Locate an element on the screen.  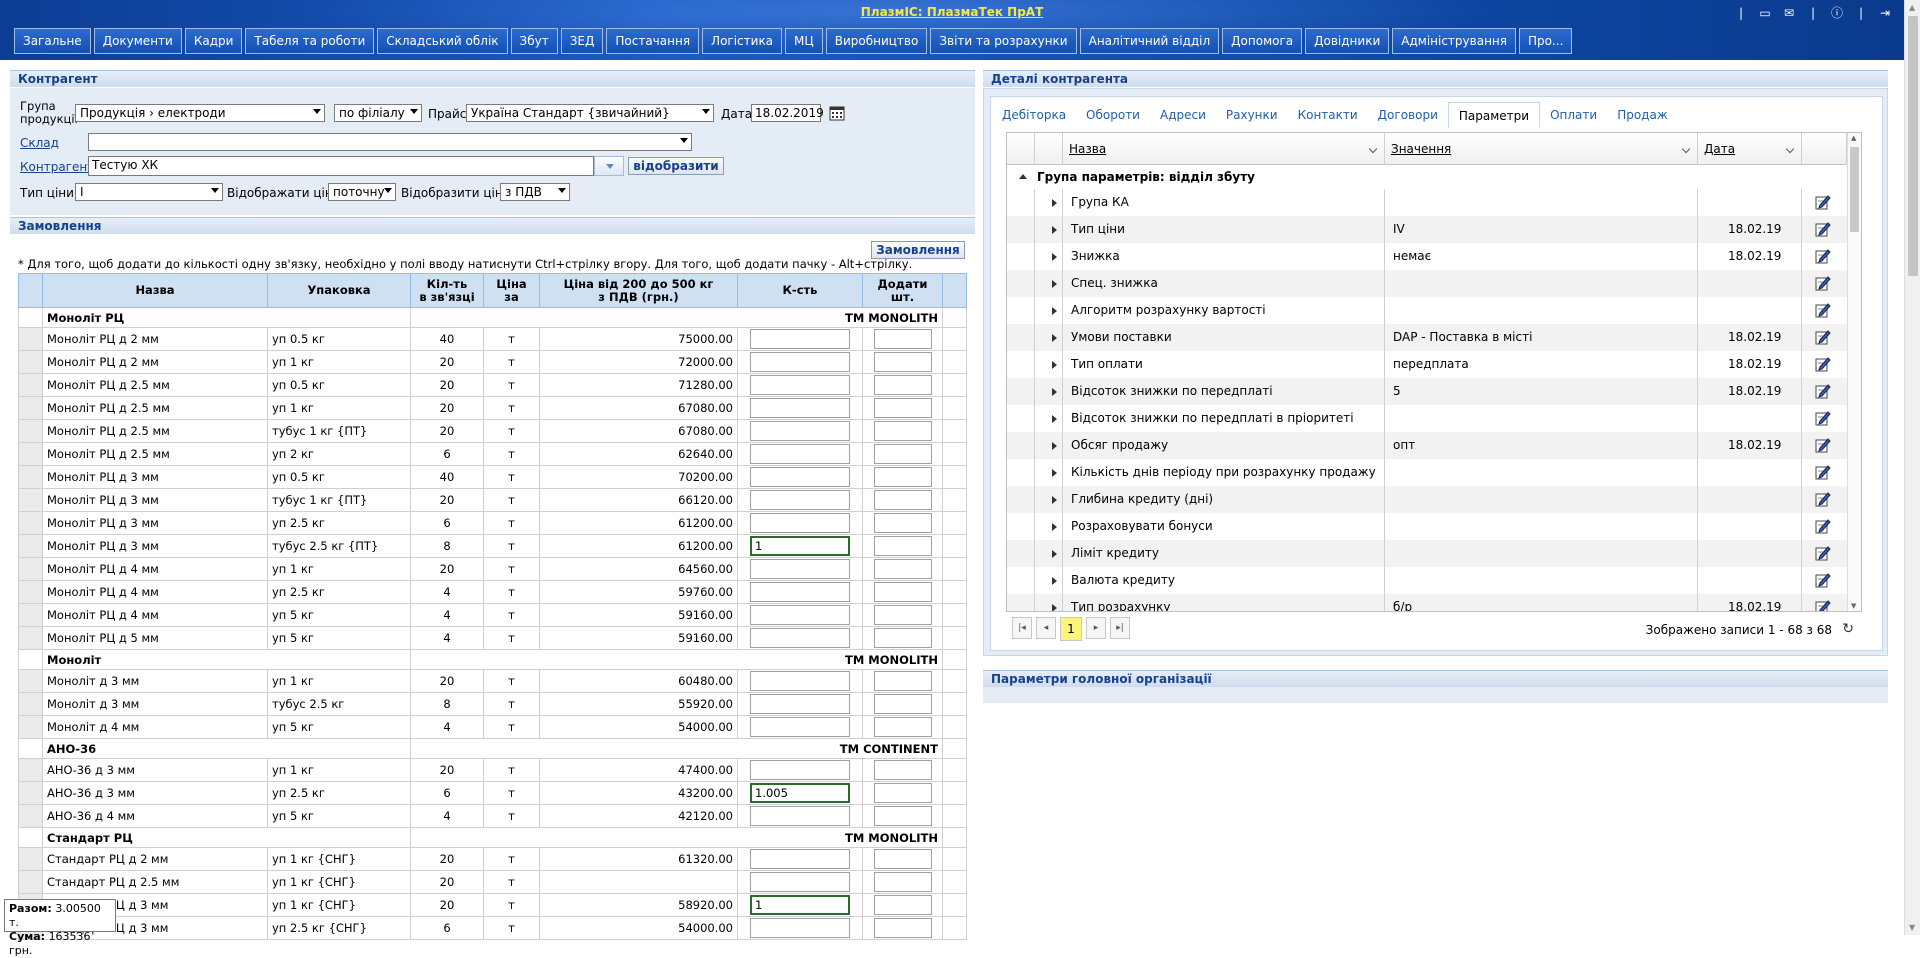
menu-item: Складський облік is located at coordinates (442, 41).